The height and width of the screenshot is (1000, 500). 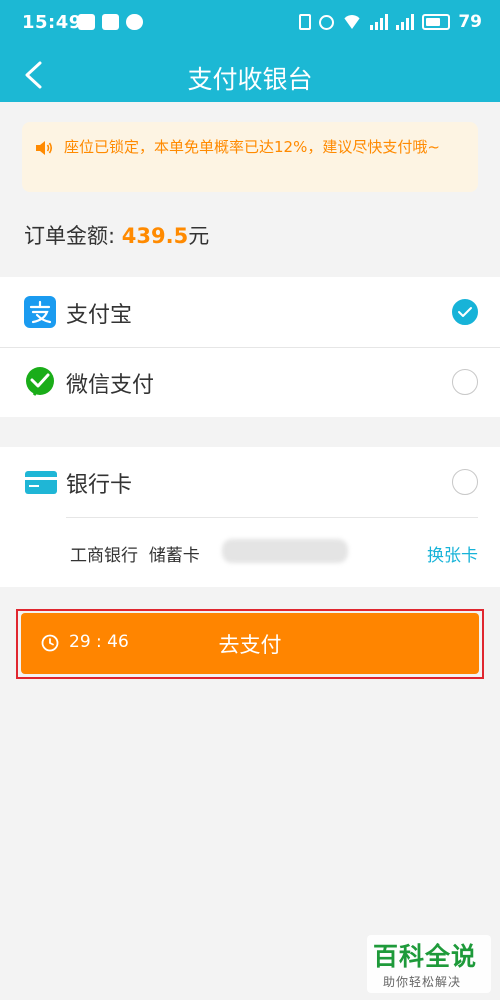 I want to click on payment-label-bank-card: 银行卡, so click(x=99, y=485).